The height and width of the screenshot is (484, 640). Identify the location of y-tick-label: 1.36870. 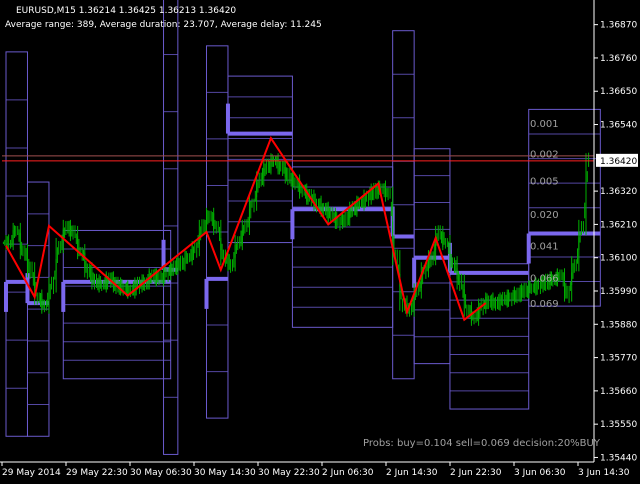
(618, 26).